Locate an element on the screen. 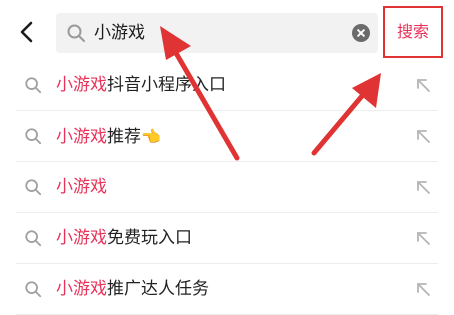 The image size is (454, 315). search-button-highlight-box: 搜索 is located at coordinates (413, 32).